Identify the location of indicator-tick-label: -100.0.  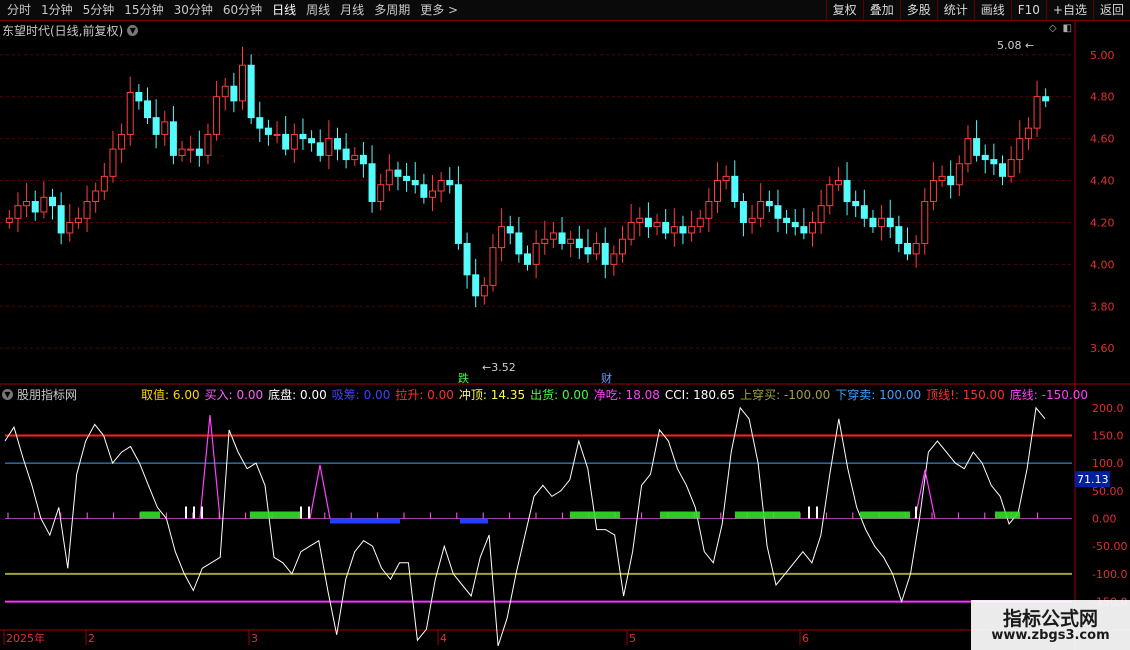
(1109, 574).